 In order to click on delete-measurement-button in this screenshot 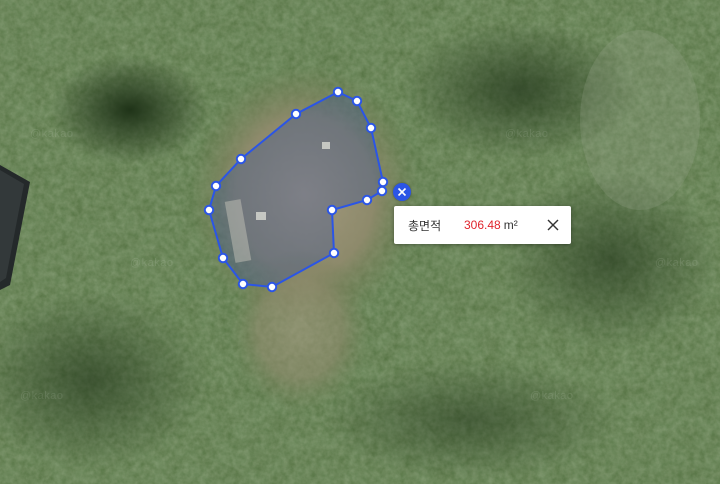, I will do `click(402, 192)`.